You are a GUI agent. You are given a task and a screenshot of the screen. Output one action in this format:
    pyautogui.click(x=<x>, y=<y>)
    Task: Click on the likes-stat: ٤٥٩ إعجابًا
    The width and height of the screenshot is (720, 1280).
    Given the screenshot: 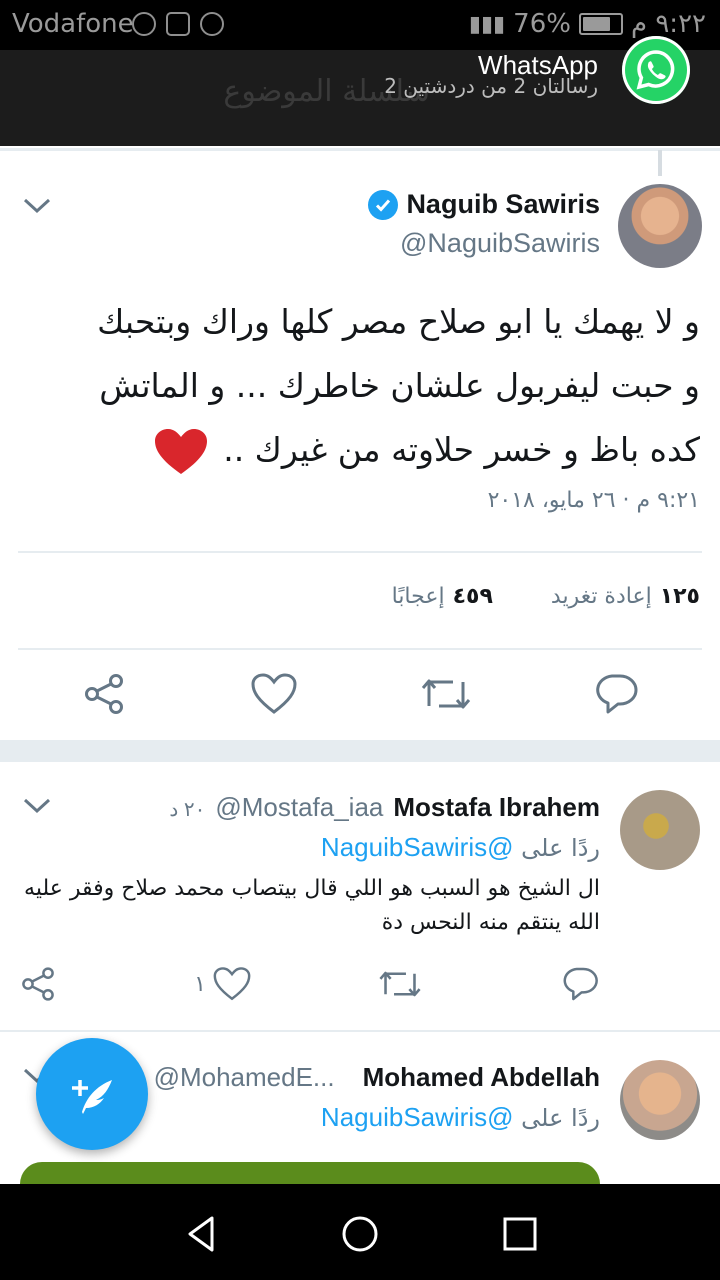 What is the action you would take?
    pyautogui.click(x=442, y=596)
    